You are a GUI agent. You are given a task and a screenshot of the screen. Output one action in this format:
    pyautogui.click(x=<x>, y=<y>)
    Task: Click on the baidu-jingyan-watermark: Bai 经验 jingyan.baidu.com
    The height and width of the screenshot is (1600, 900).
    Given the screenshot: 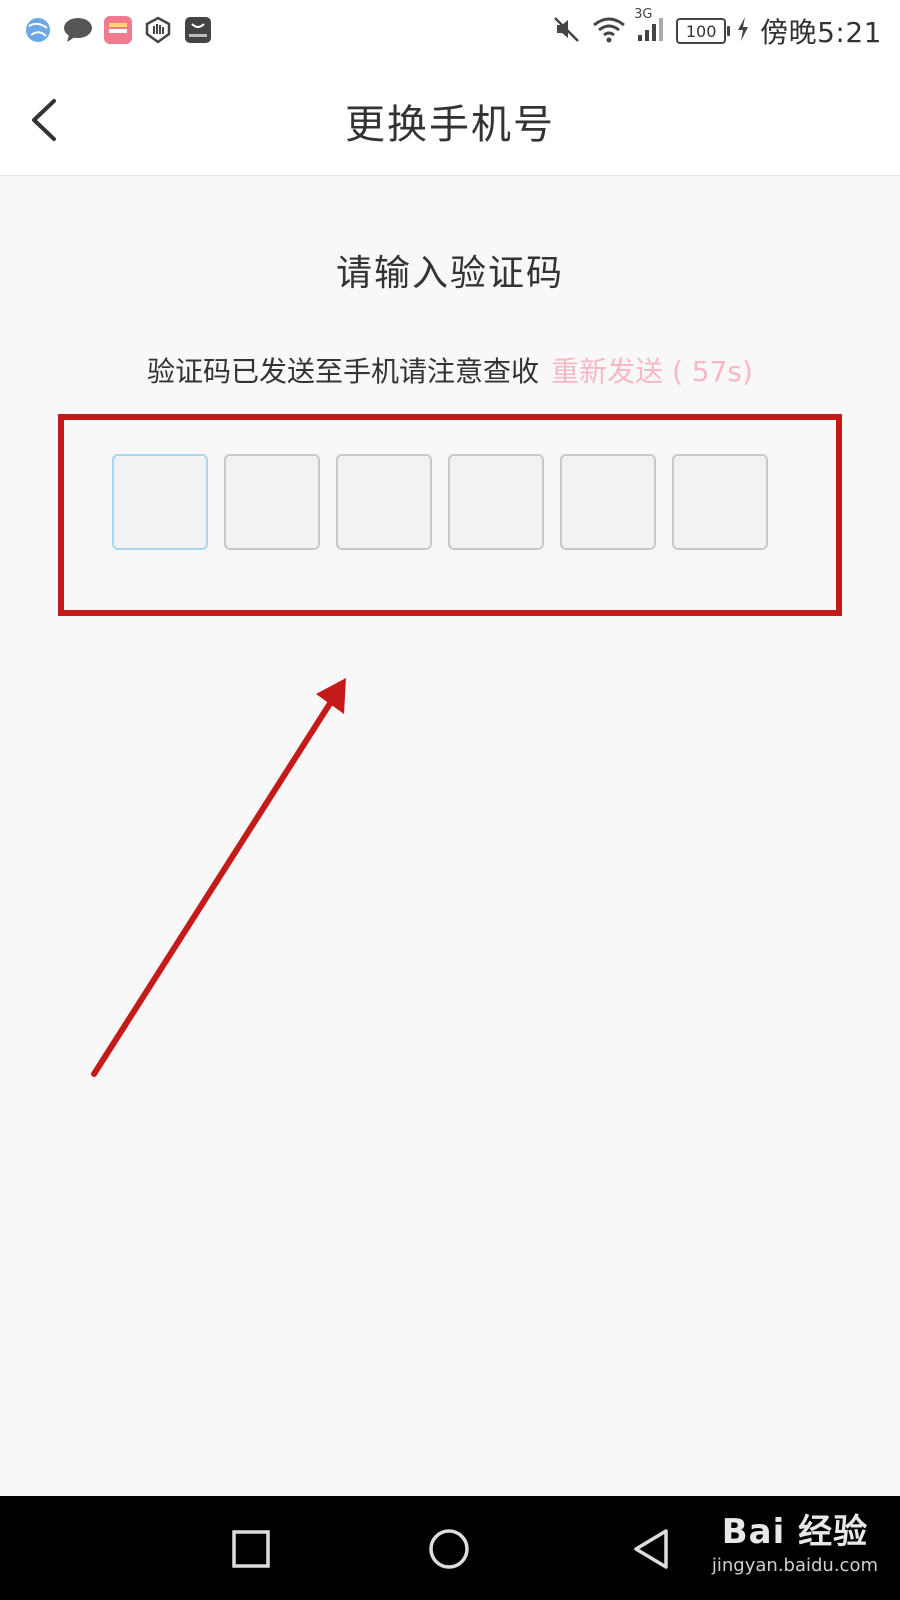 What is the action you would take?
    pyautogui.click(x=795, y=1540)
    